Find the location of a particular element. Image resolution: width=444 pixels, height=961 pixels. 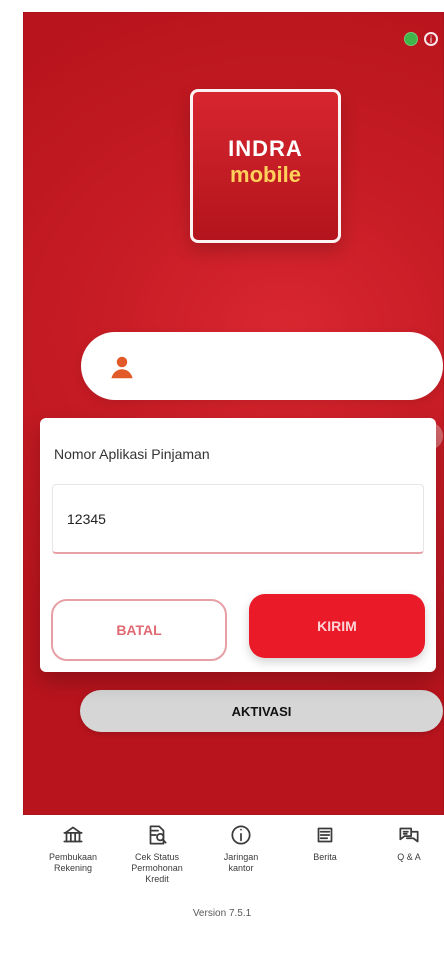

nav-item-account-opening: Pembukaan Rekening is located at coordinates (73, 848).